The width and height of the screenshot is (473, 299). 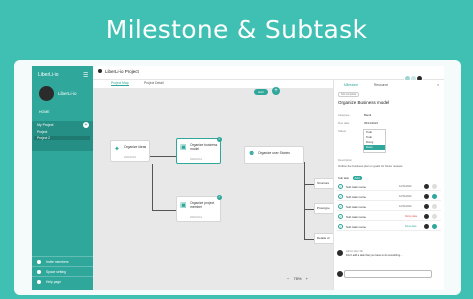 I want to click on sidebar-item-help: Help page, so click(x=62, y=281).